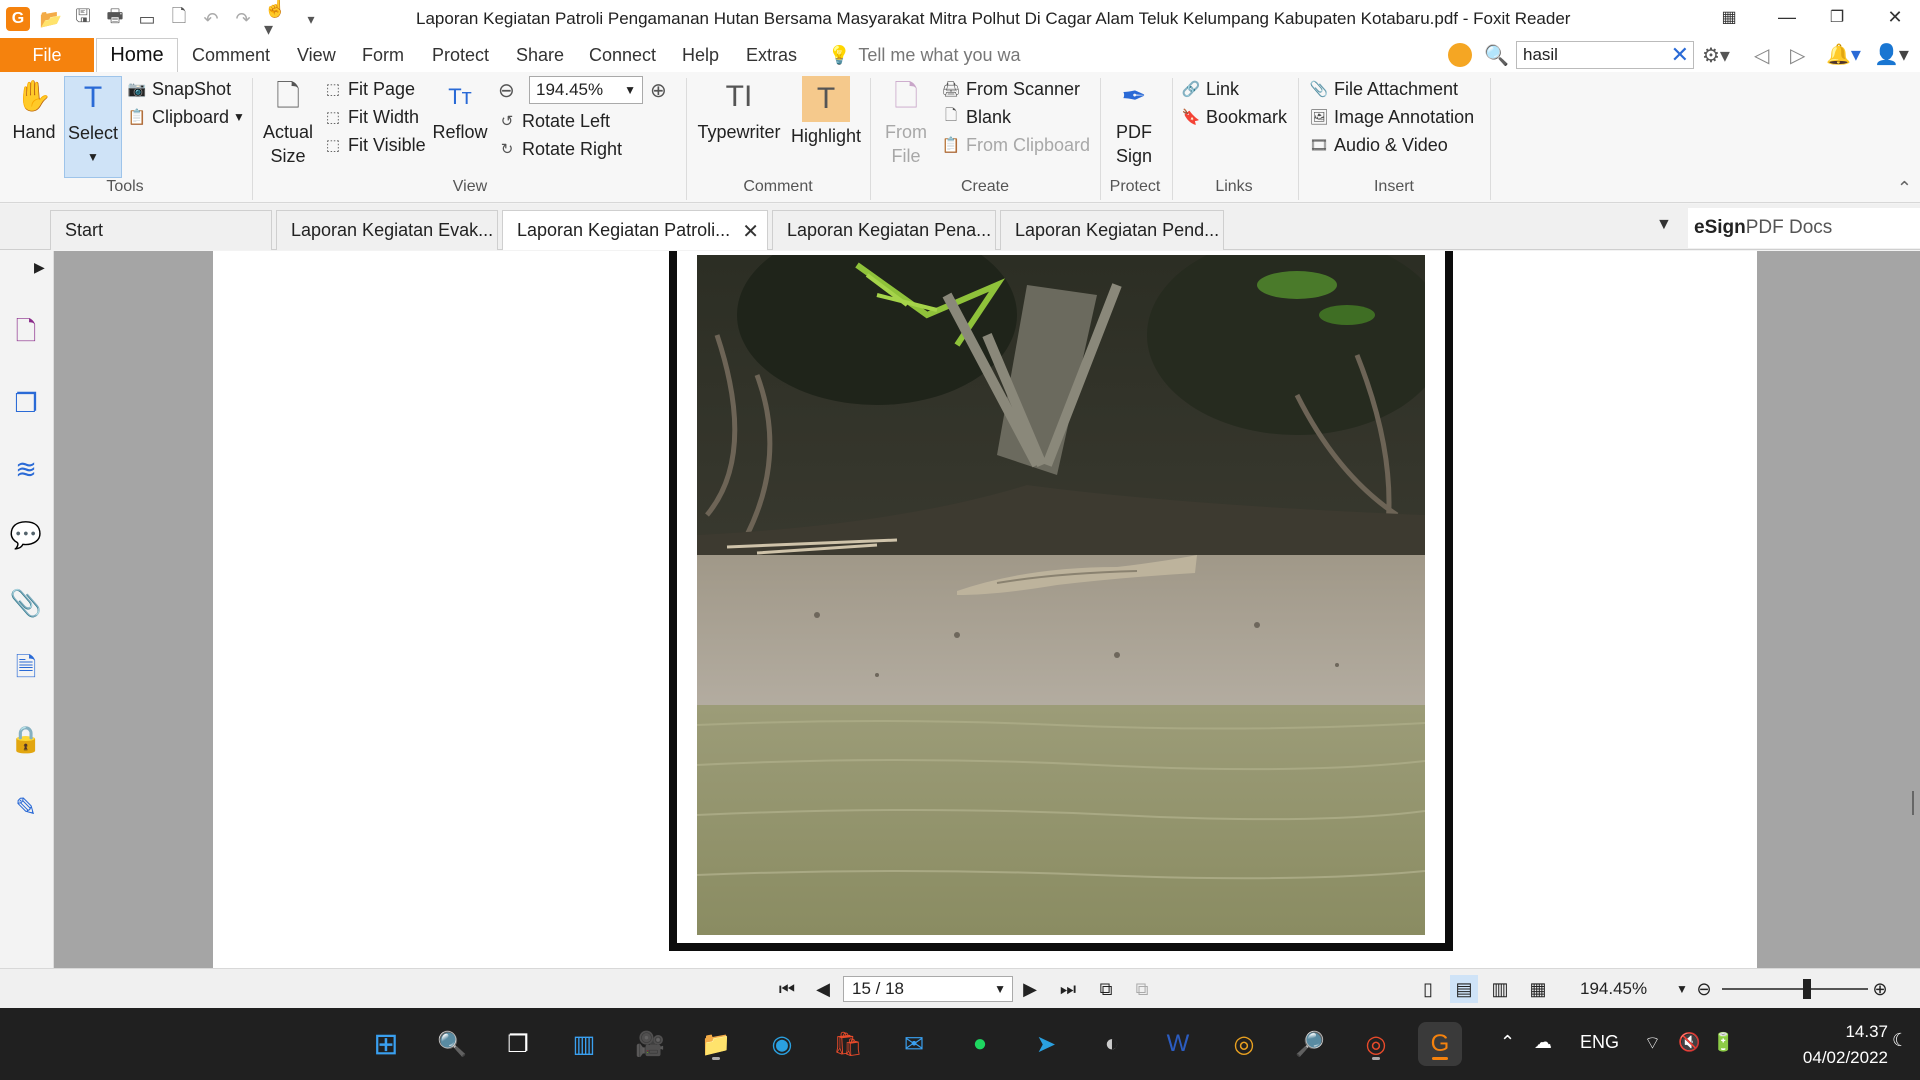 Image resolution: width=1920 pixels, height=1080 pixels. What do you see at coordinates (622, 55) in the screenshot?
I see `tab-connect: Connect` at bounding box center [622, 55].